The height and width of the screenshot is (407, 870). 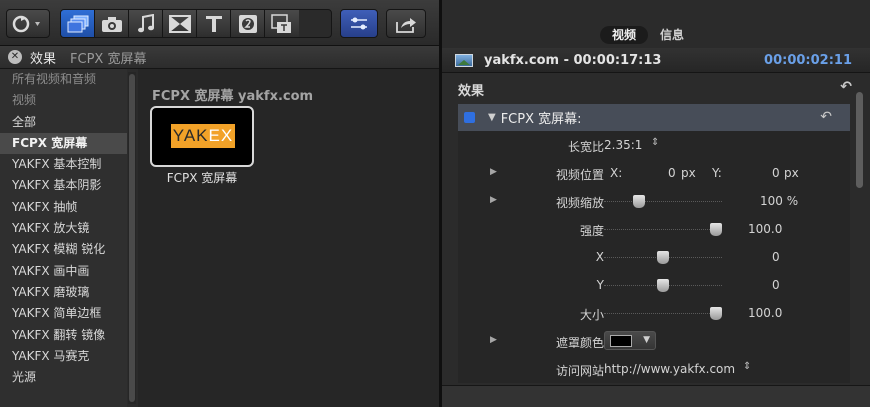 What do you see at coordinates (63, 292) in the screenshot?
I see `category-item: YAKFX 磨玻璃` at bounding box center [63, 292].